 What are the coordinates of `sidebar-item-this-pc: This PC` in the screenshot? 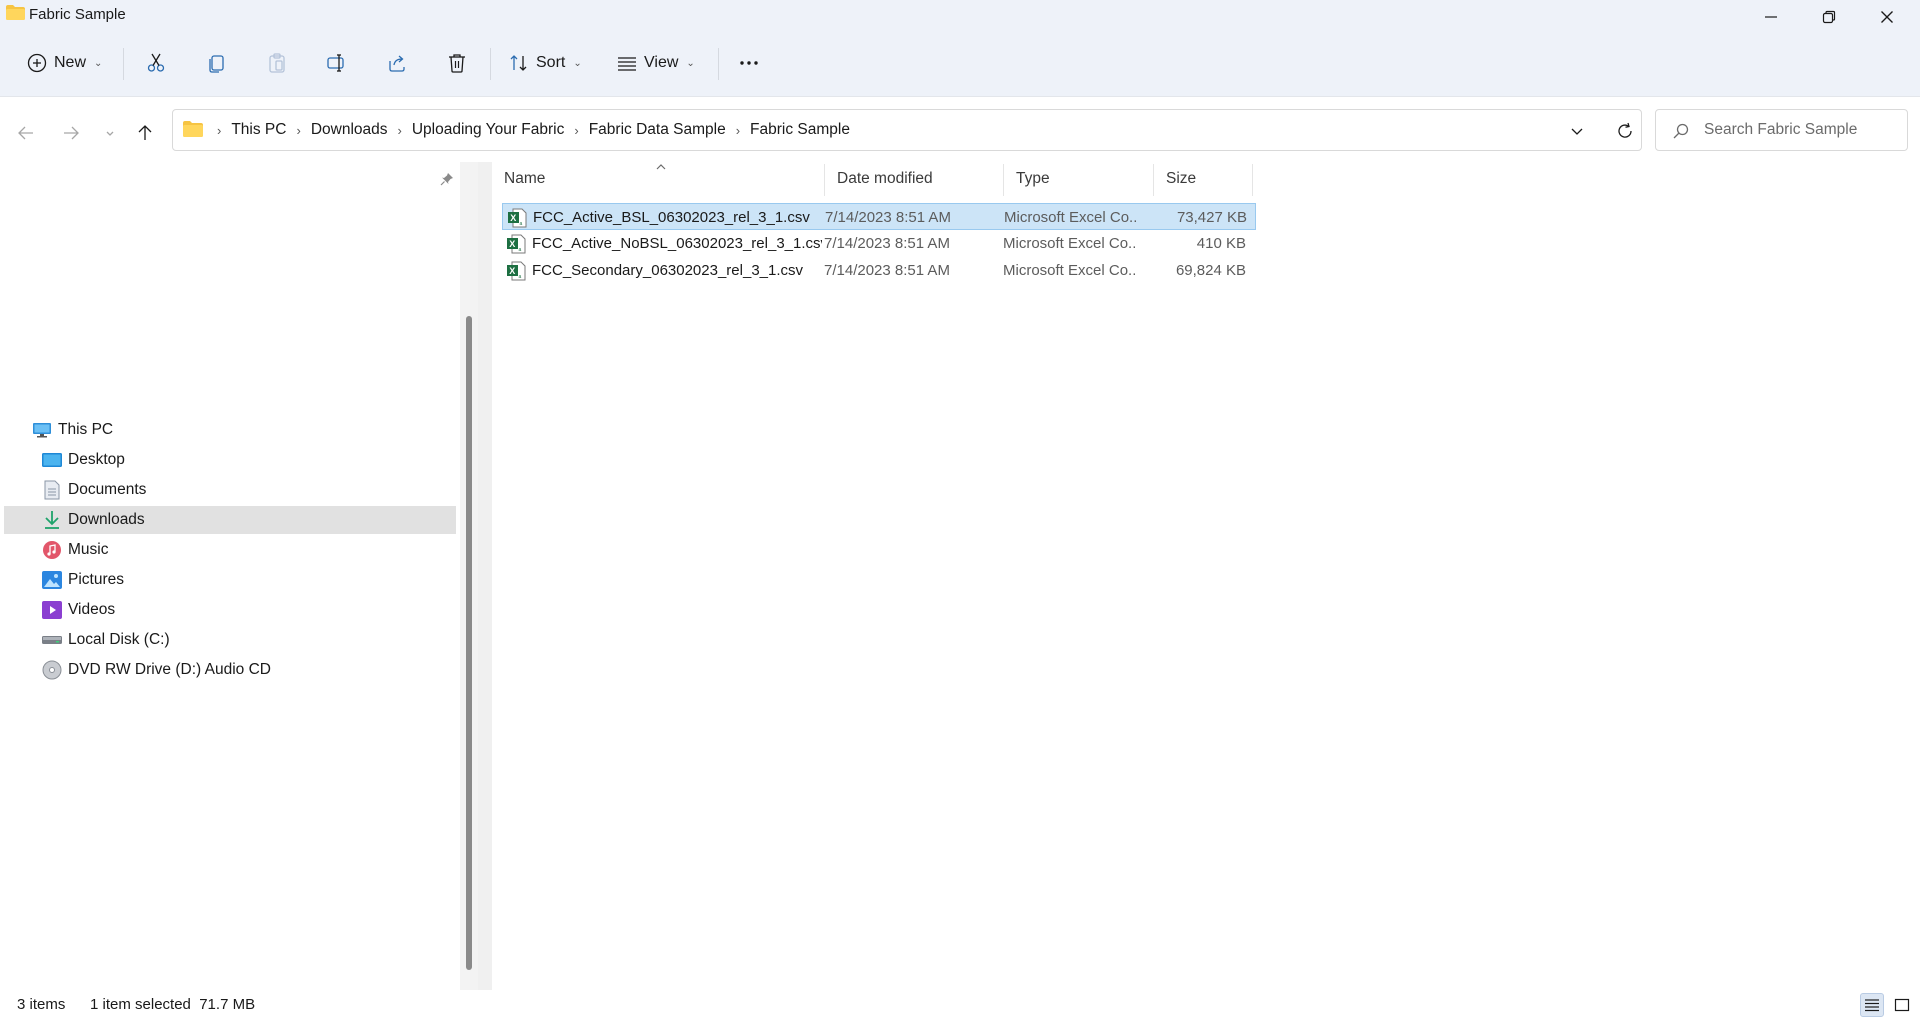 It's located at (230, 430).